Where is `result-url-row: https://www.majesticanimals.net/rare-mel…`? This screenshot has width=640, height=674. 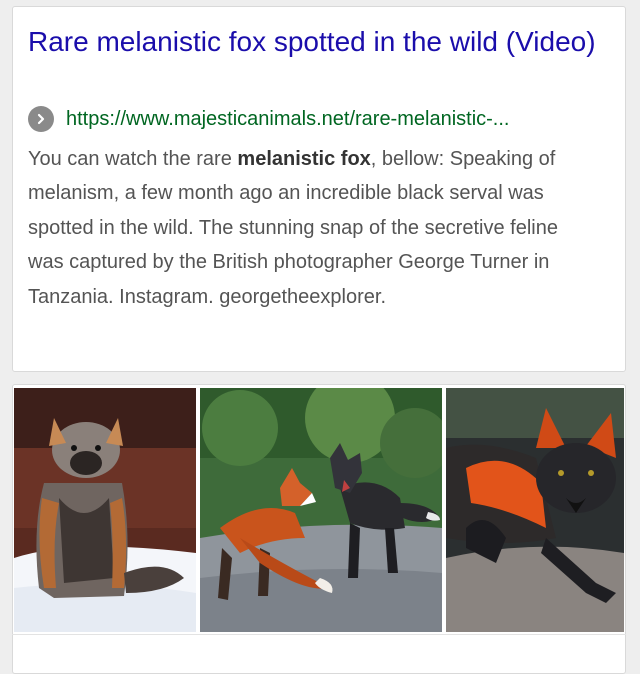
result-url-row: https://www.majesticanimals.net/rare-mel… is located at coordinates (268, 119).